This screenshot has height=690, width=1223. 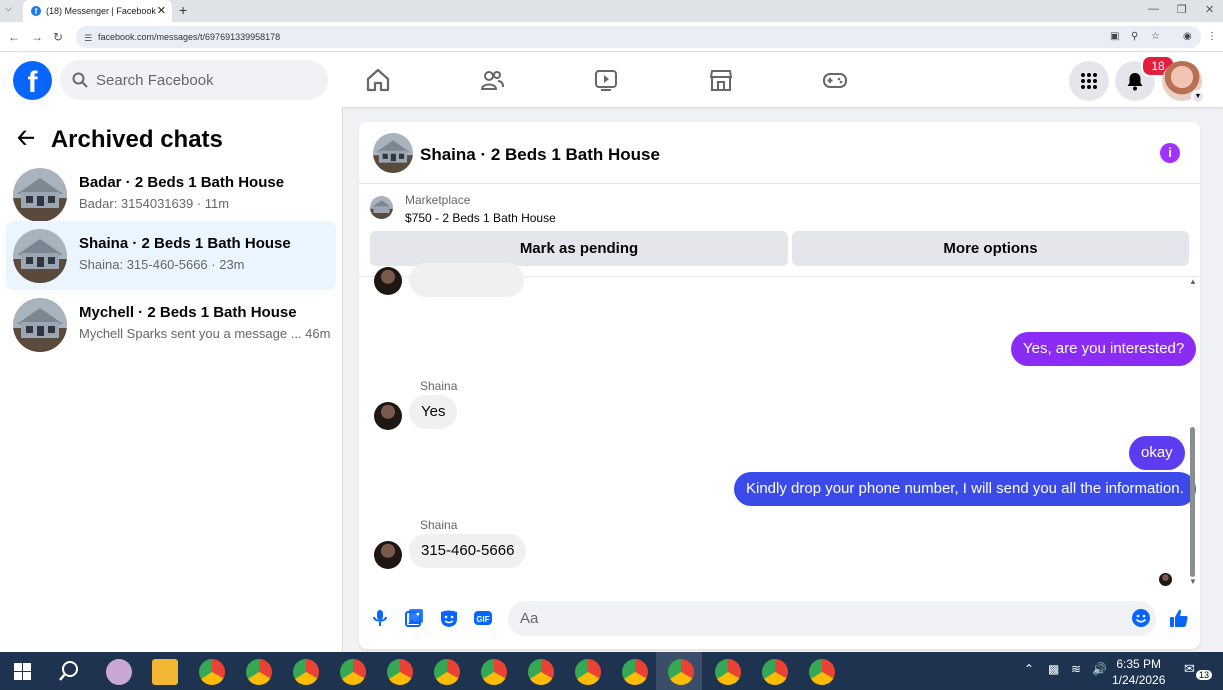 I want to click on profile-icon: ◉, so click(x=1187, y=36).